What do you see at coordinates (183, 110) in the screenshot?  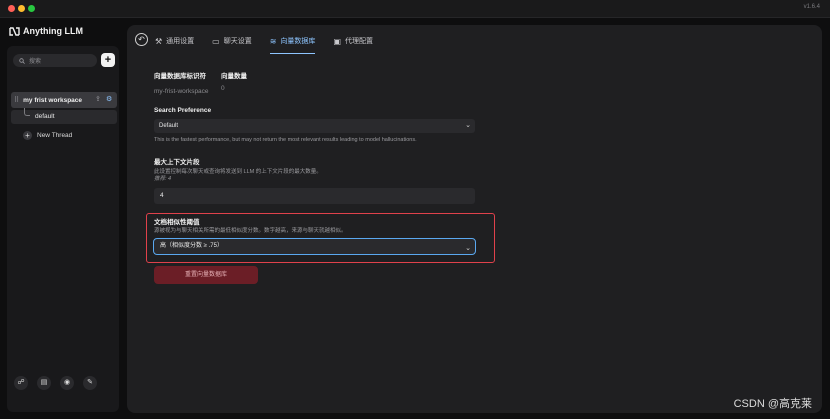 I see `search-preference-label: Search Preference` at bounding box center [183, 110].